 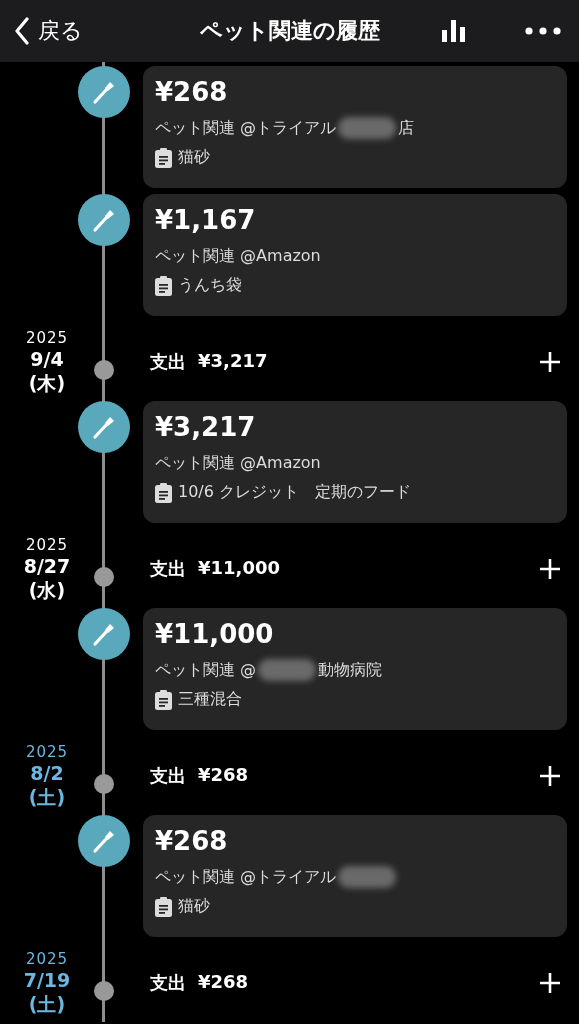 What do you see at coordinates (206, 670) in the screenshot?
I see `category-store: ペット関連 @` at bounding box center [206, 670].